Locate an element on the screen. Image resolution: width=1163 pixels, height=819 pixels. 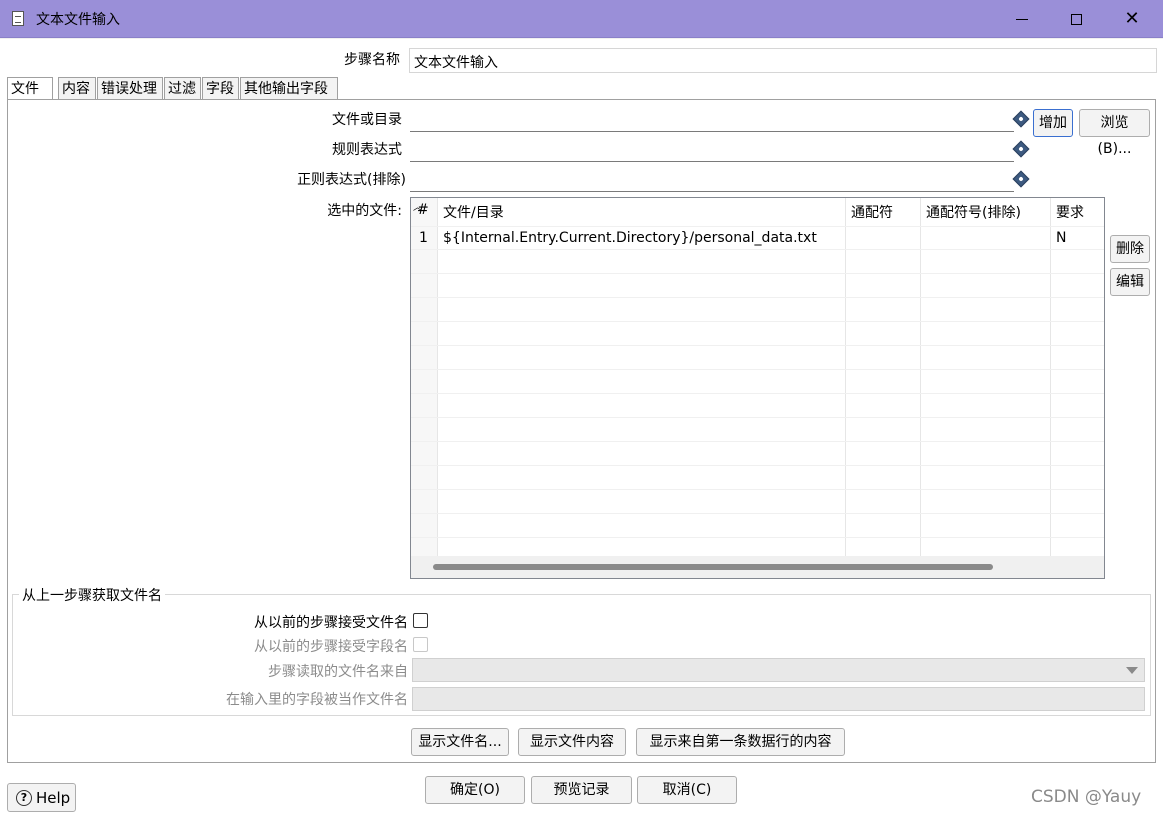
show-first-row-content-button: 显示来自第一条数据行的内容 is located at coordinates (740, 742).